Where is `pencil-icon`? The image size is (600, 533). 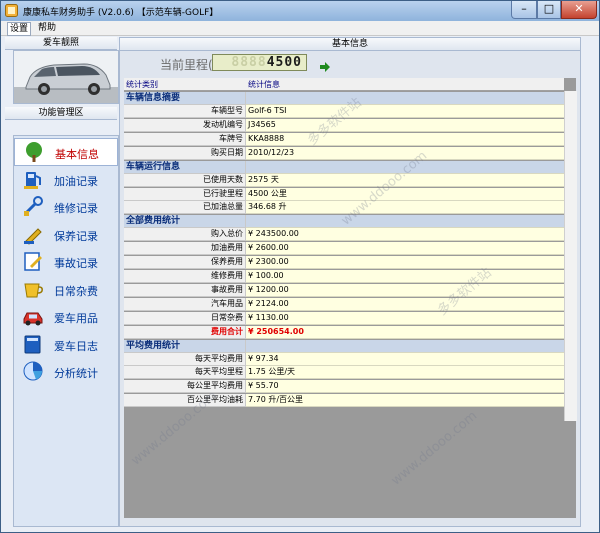 pencil-icon is located at coordinates (33, 236).